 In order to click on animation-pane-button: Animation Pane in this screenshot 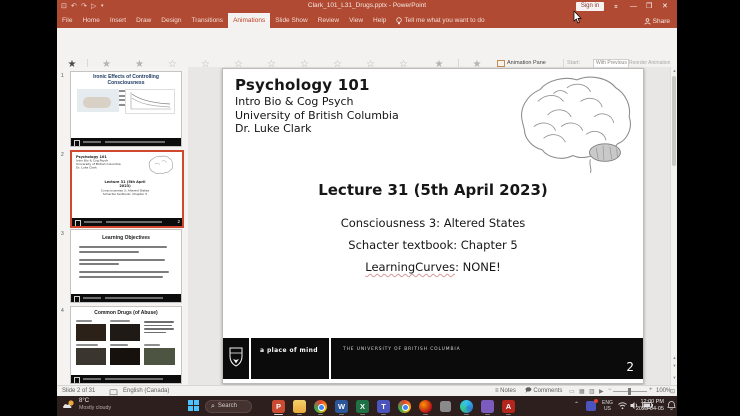, I will do `click(532, 63)`.